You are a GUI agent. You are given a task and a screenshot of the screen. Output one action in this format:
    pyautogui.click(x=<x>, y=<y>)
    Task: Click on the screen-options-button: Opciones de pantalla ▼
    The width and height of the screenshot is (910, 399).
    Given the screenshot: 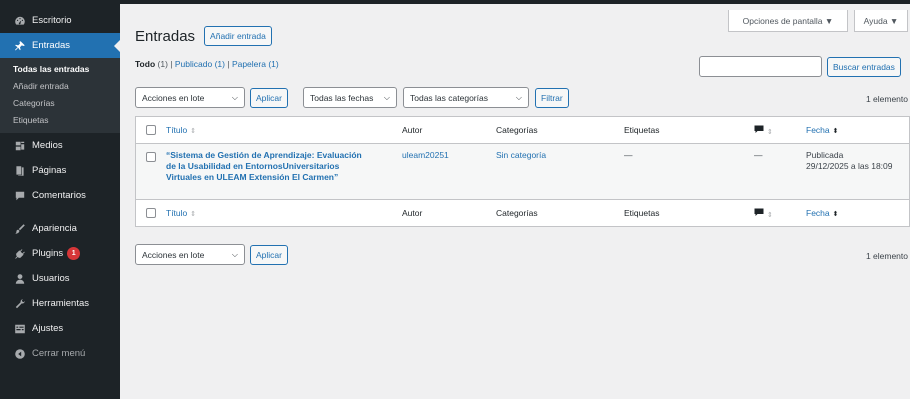 What is the action you would take?
    pyautogui.click(x=788, y=21)
    